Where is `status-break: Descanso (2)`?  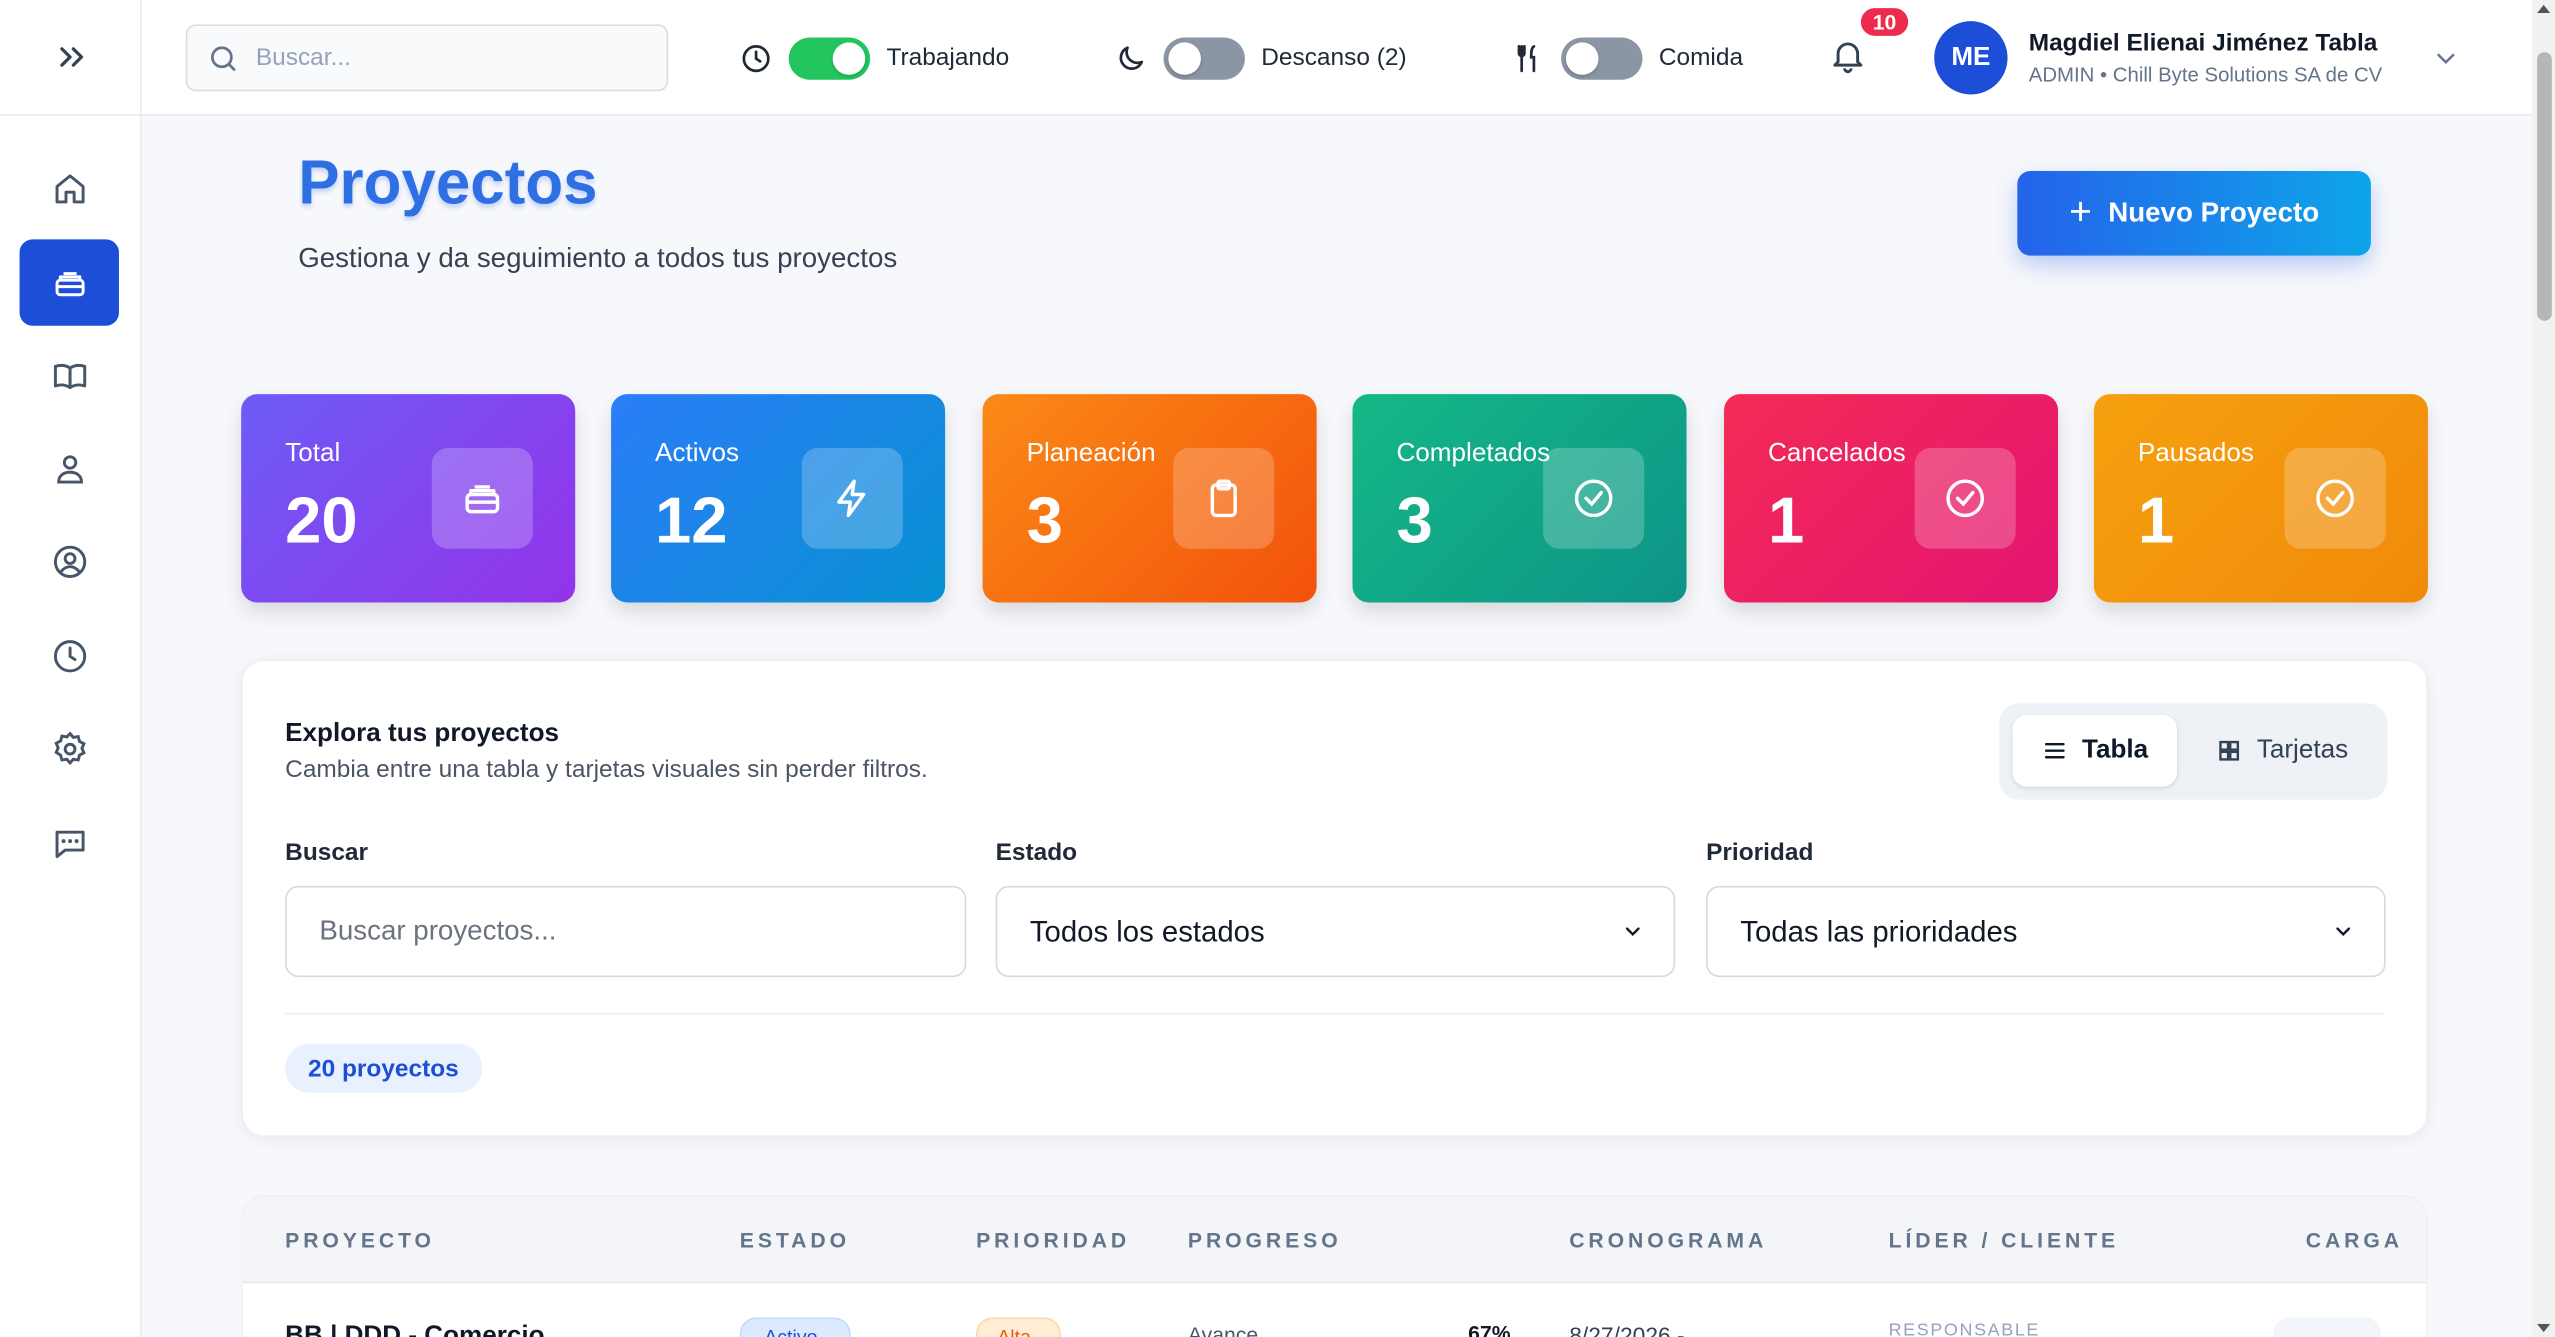 status-break: Descanso (2) is located at coordinates (1261, 58).